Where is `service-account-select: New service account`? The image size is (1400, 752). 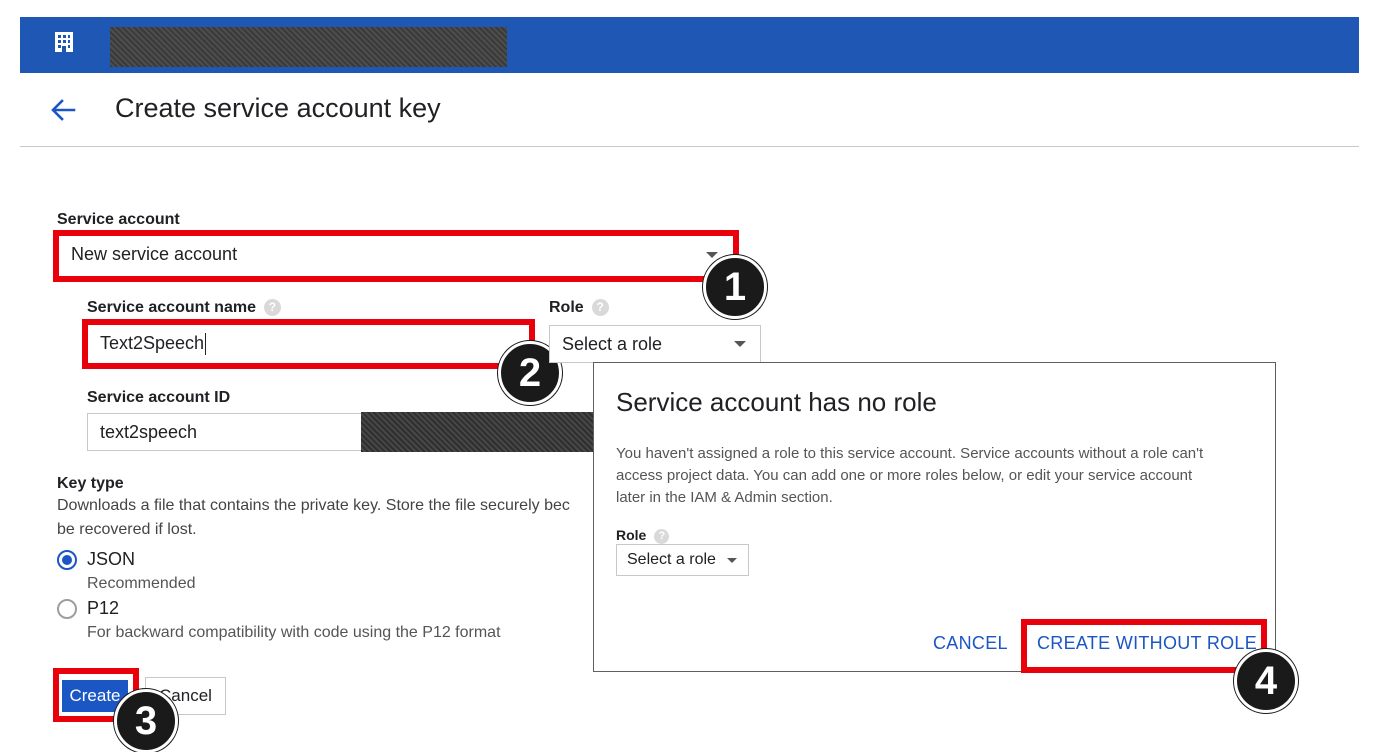 service-account-select: New service account is located at coordinates (395, 255).